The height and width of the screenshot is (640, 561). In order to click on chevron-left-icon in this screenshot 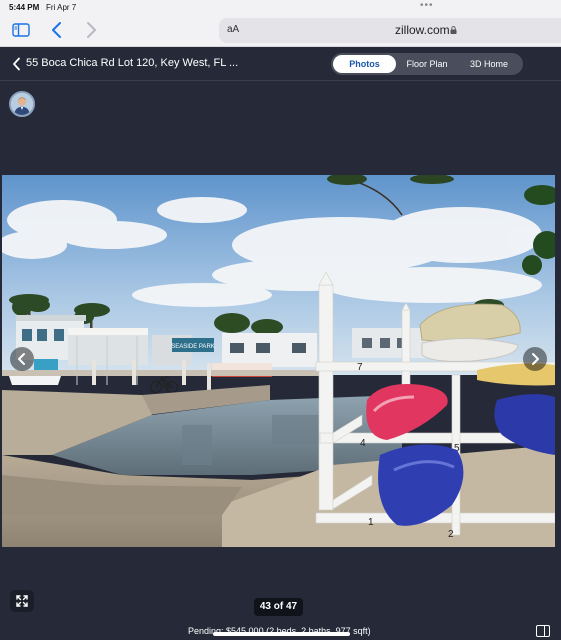, I will do `click(21, 359)`.